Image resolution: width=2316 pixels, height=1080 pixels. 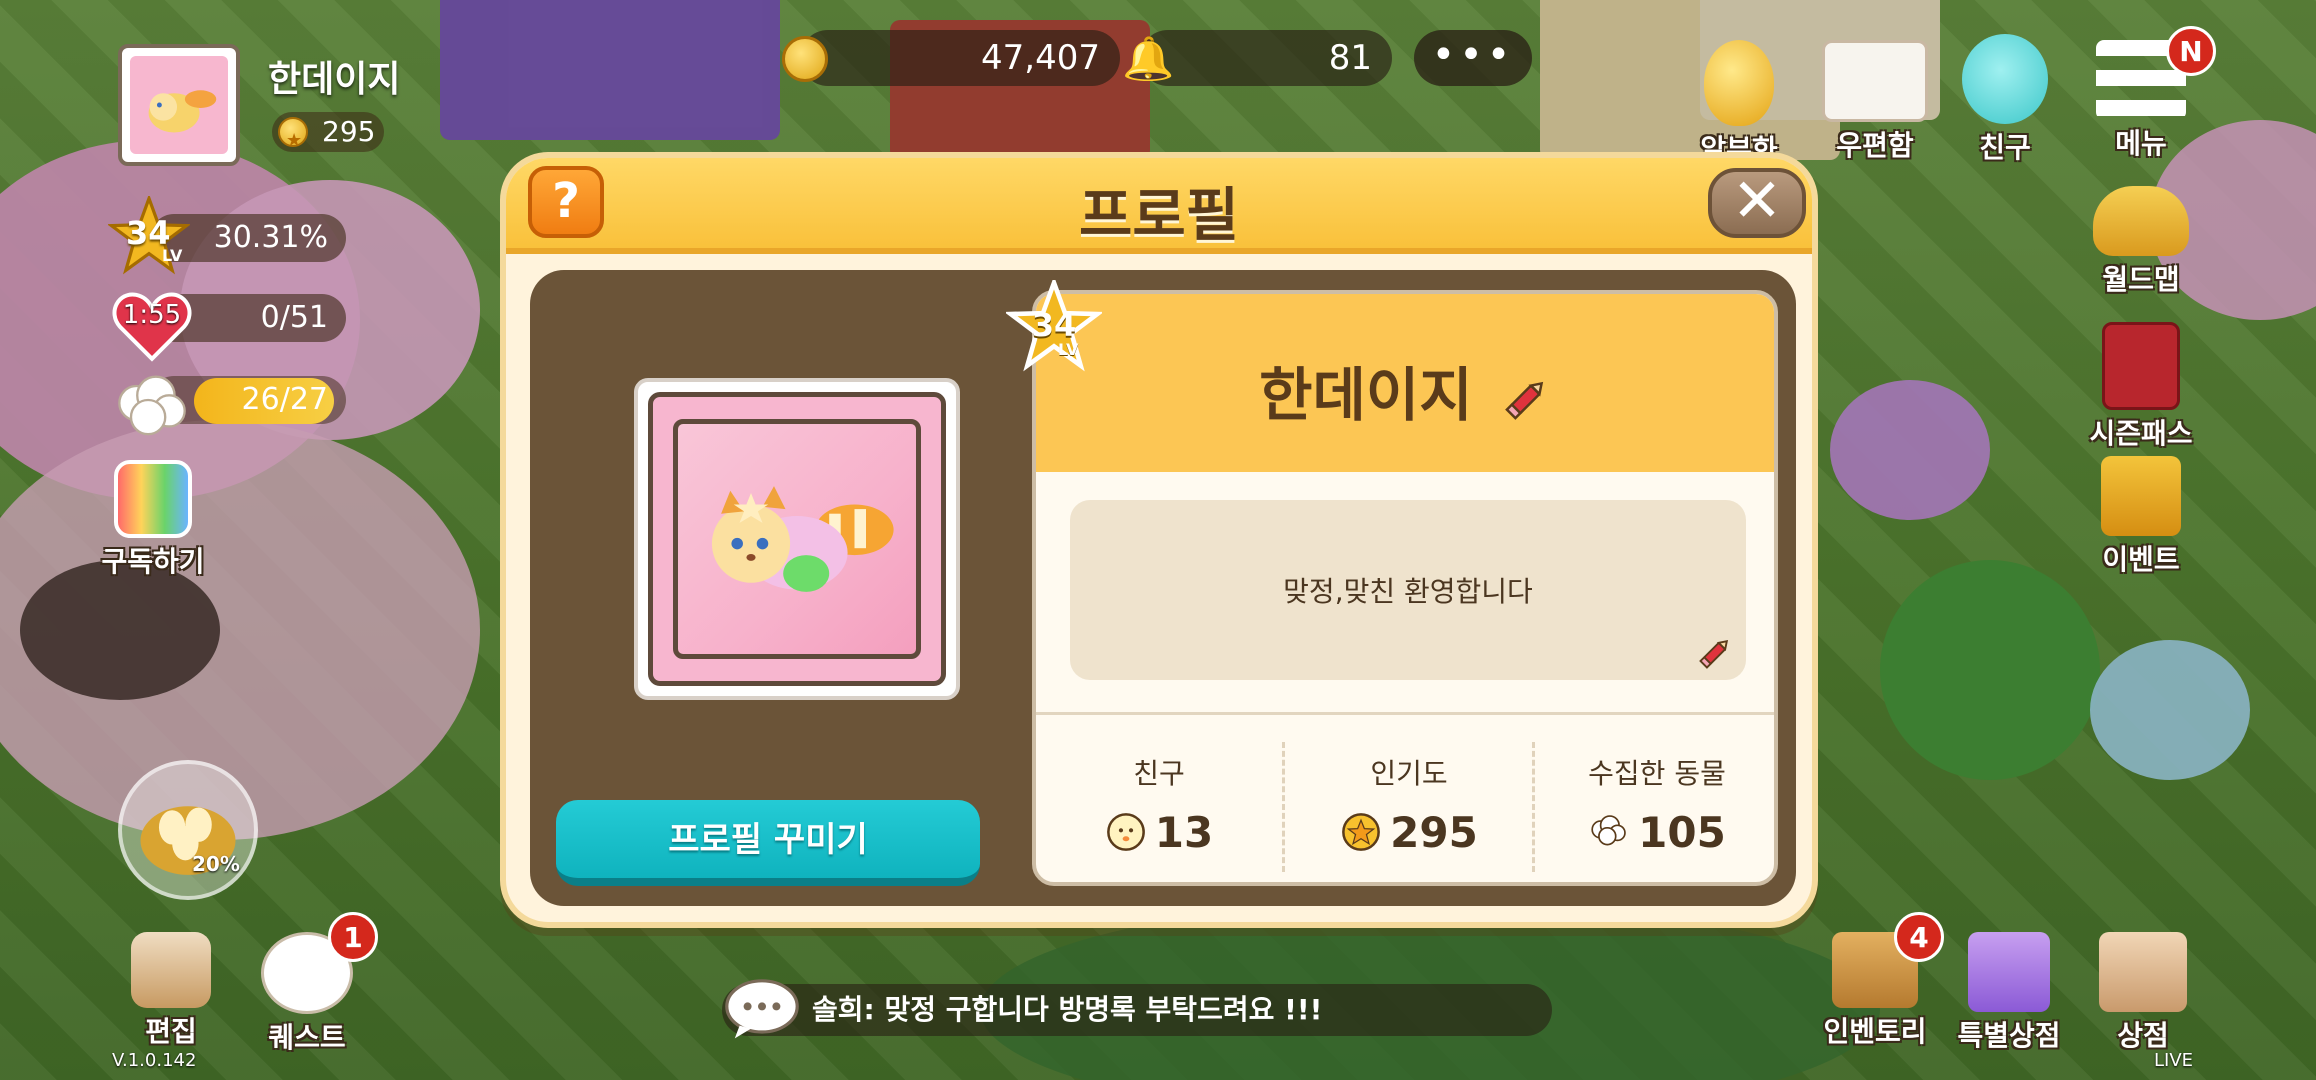 What do you see at coordinates (1125, 832) in the screenshot?
I see `friend-face-icon` at bounding box center [1125, 832].